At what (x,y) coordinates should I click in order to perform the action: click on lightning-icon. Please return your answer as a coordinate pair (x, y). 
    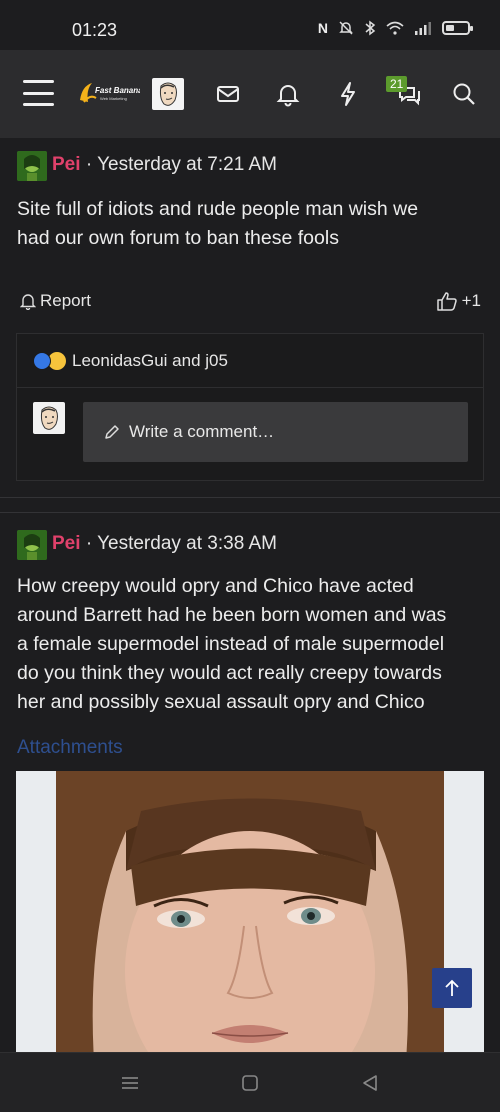
    Looking at the image, I should click on (348, 94).